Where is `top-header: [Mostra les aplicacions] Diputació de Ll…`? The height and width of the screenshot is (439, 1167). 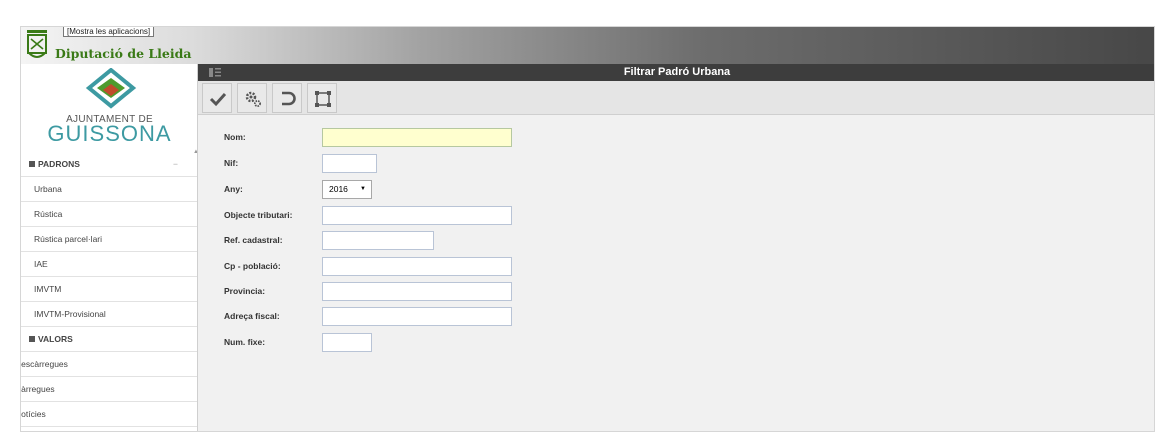
top-header: [Mostra les aplicacions] Diputació de Ll… is located at coordinates (587, 45).